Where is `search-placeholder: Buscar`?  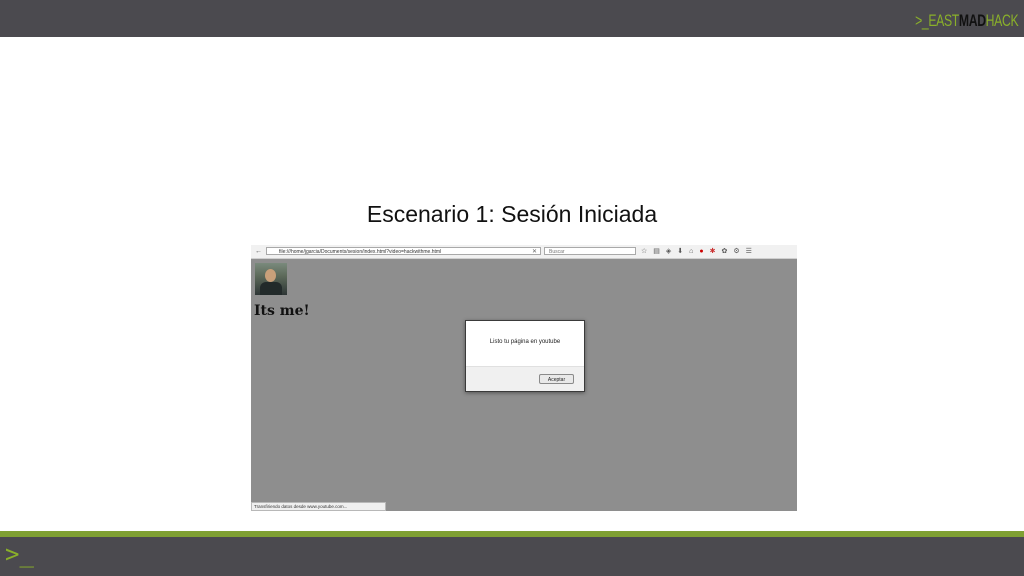 search-placeholder: Buscar is located at coordinates (557, 252).